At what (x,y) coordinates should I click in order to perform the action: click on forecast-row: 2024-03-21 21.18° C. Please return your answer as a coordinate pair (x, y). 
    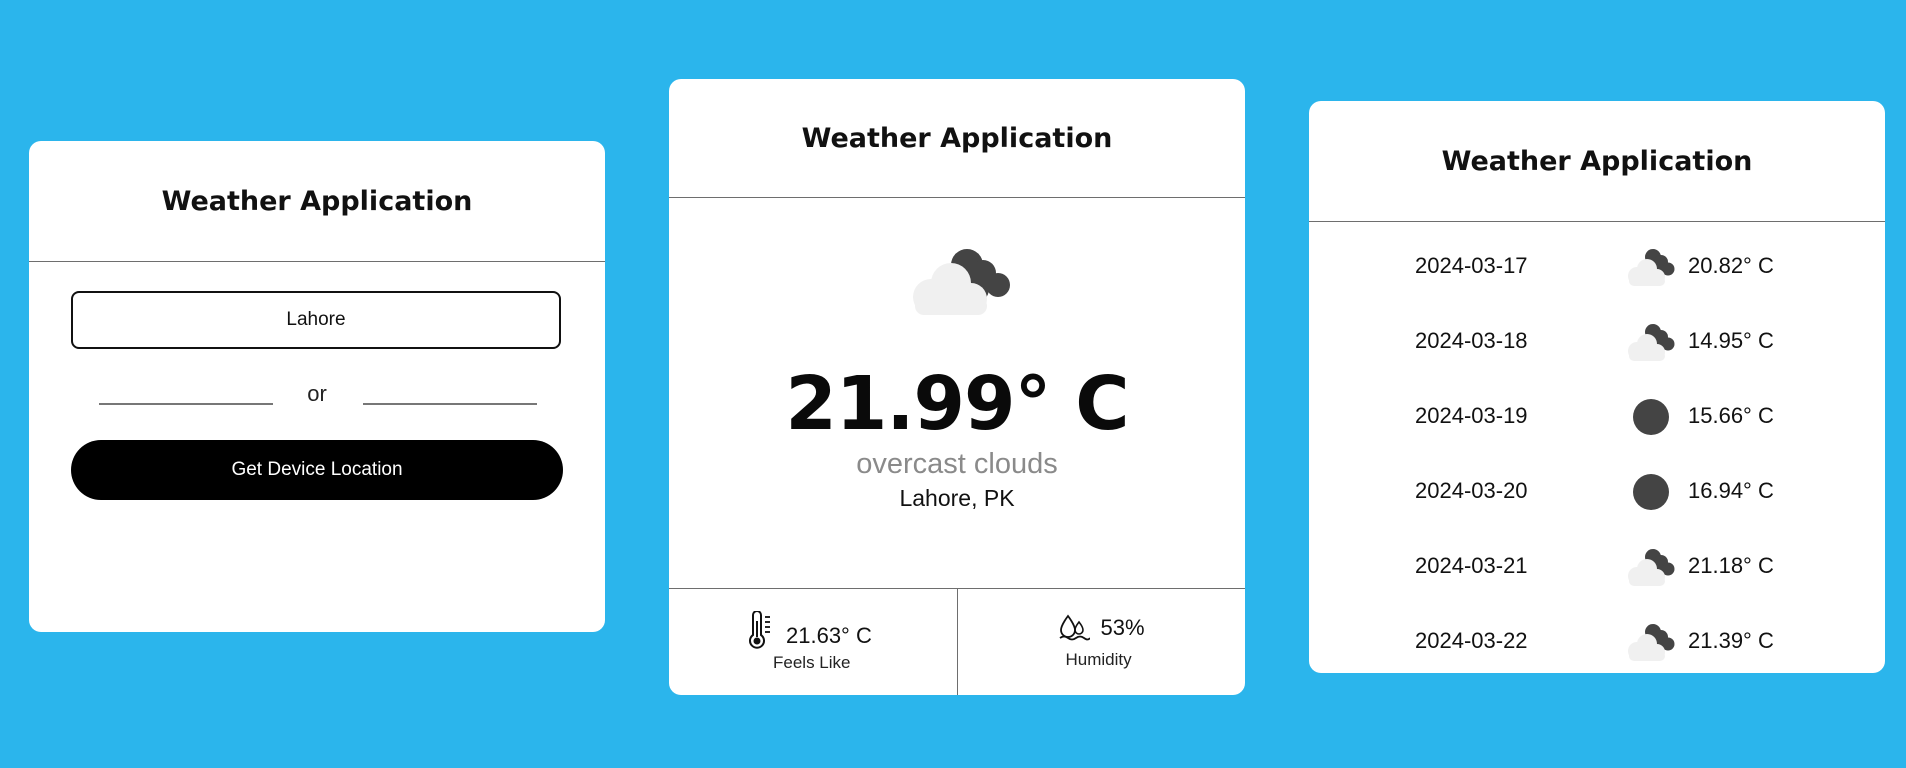
    Looking at the image, I should click on (1597, 568).